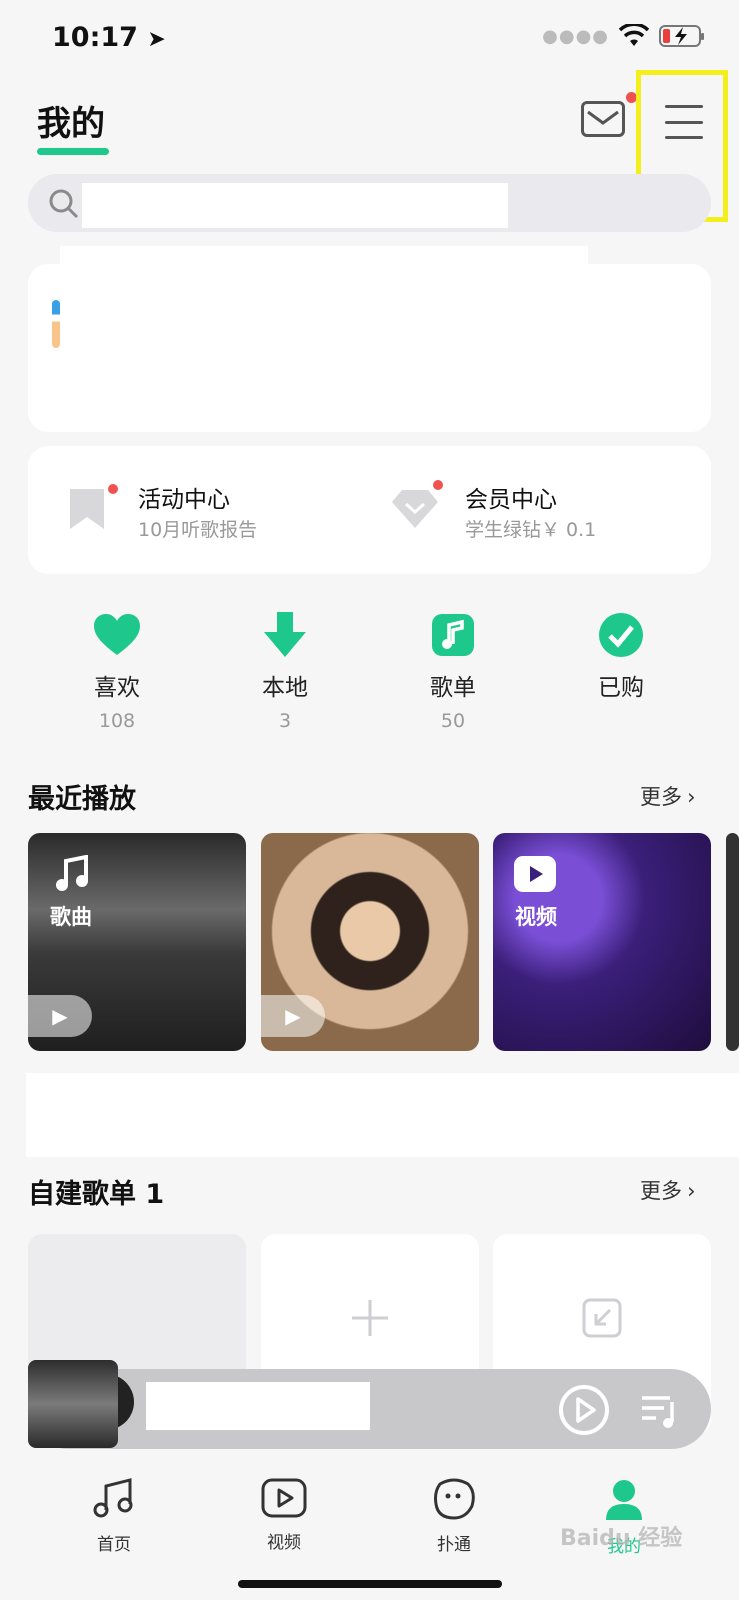  I want to click on tile-label: 歌曲, so click(71, 917).